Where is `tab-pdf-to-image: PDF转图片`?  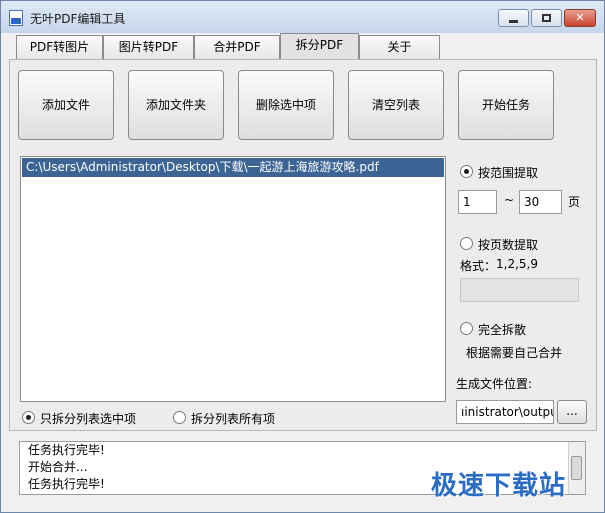 tab-pdf-to-image: PDF转图片 is located at coordinates (59, 47).